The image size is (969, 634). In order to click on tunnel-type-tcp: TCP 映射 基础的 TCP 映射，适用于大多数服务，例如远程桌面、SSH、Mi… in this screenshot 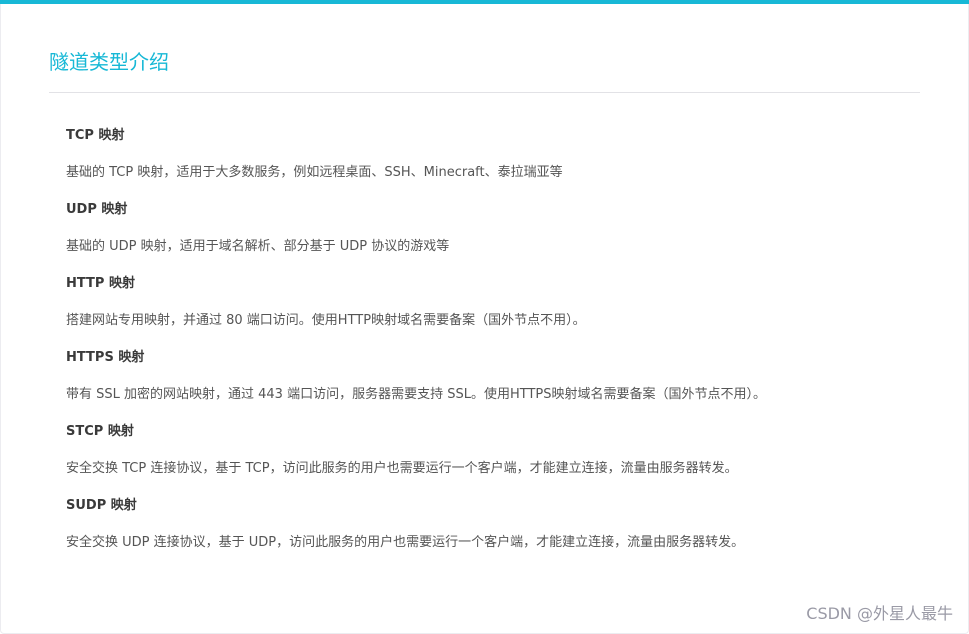, I will do `click(506, 162)`.